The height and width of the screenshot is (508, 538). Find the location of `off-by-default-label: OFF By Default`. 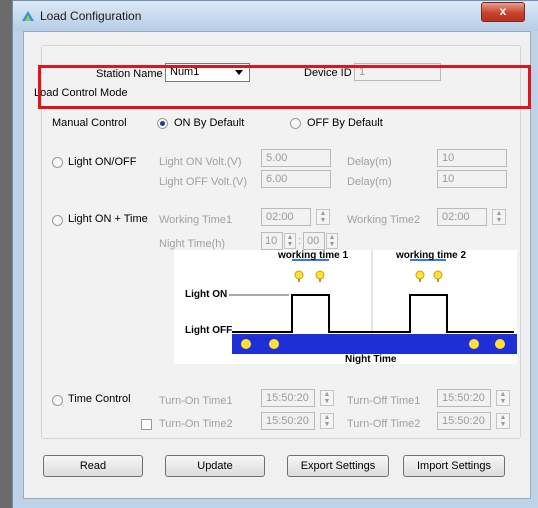

off-by-default-label: OFF By Default is located at coordinates (345, 123).